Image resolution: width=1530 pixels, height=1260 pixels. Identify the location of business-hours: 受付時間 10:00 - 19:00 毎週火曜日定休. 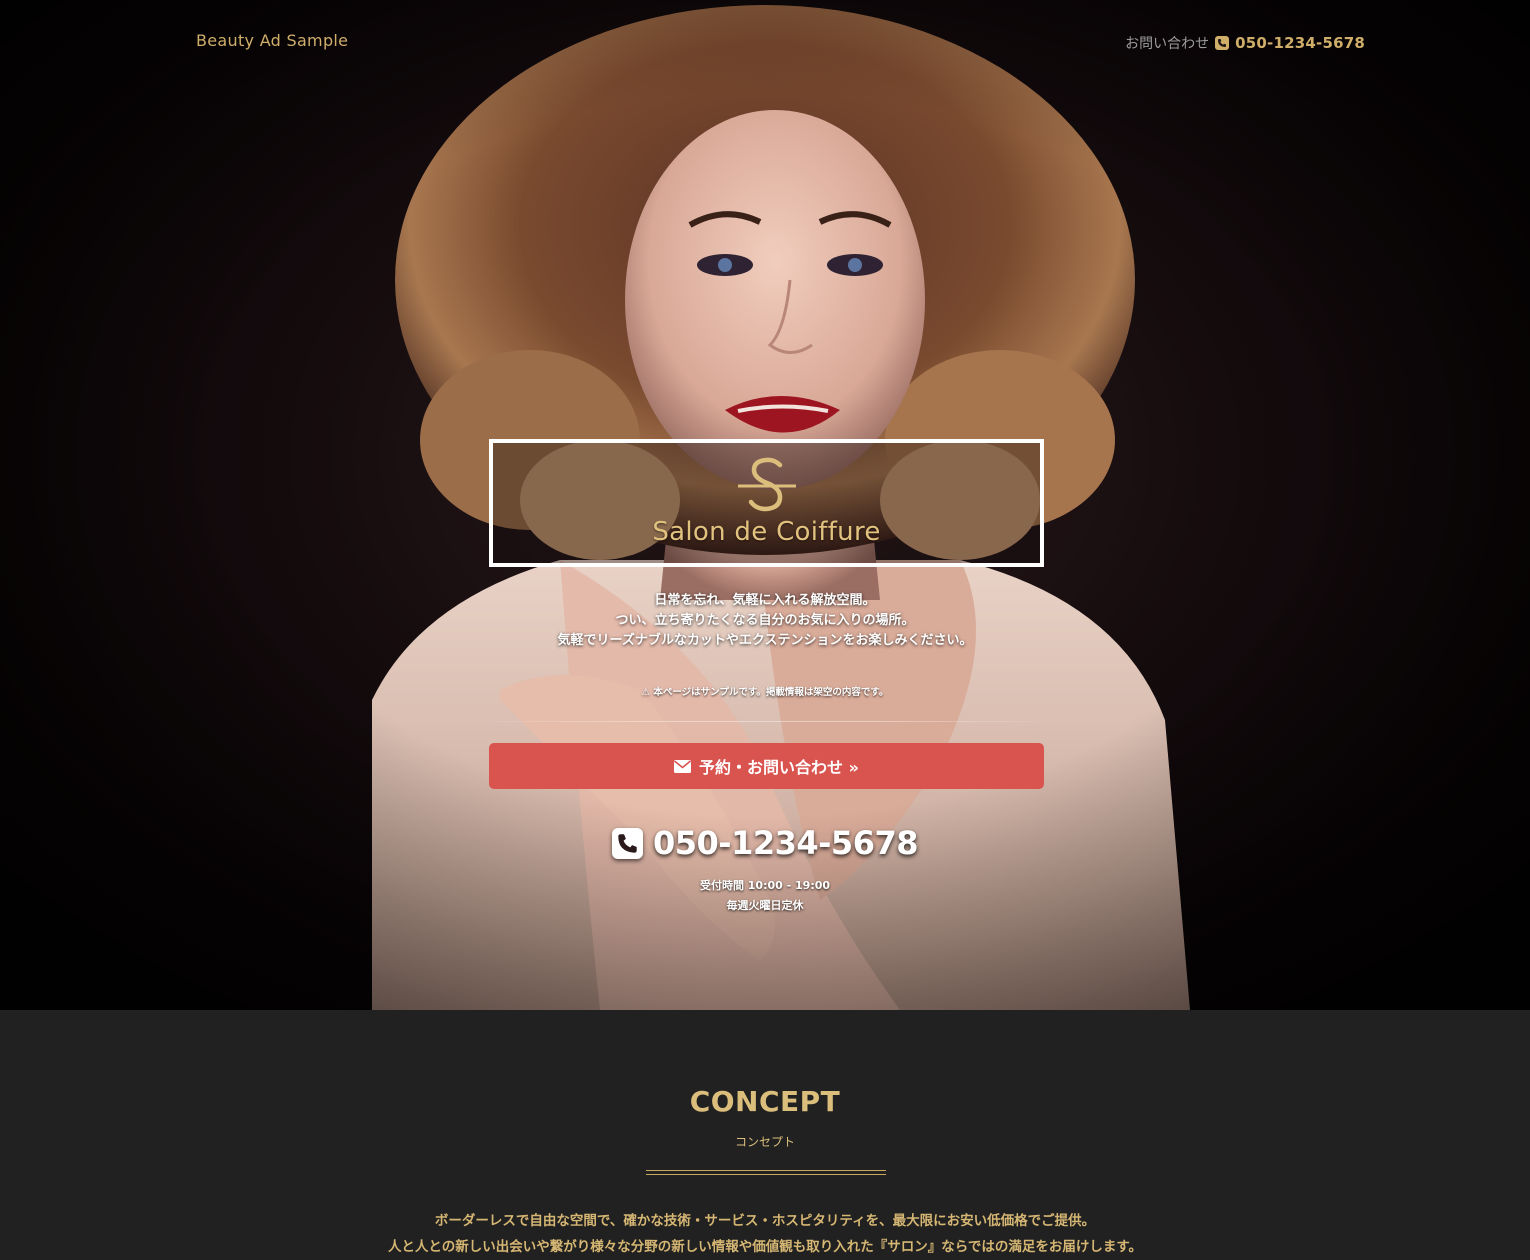
(765, 896).